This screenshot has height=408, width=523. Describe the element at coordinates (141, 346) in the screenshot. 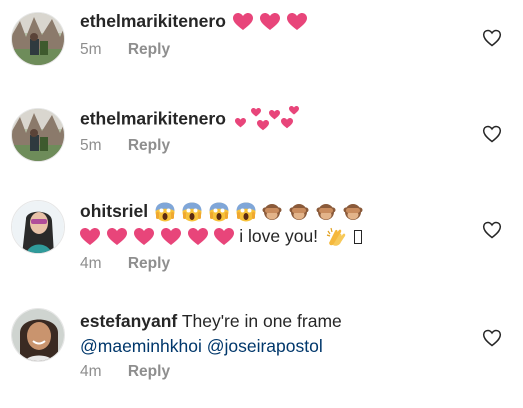

I see `mention-link: @maeminhkhoi` at that location.